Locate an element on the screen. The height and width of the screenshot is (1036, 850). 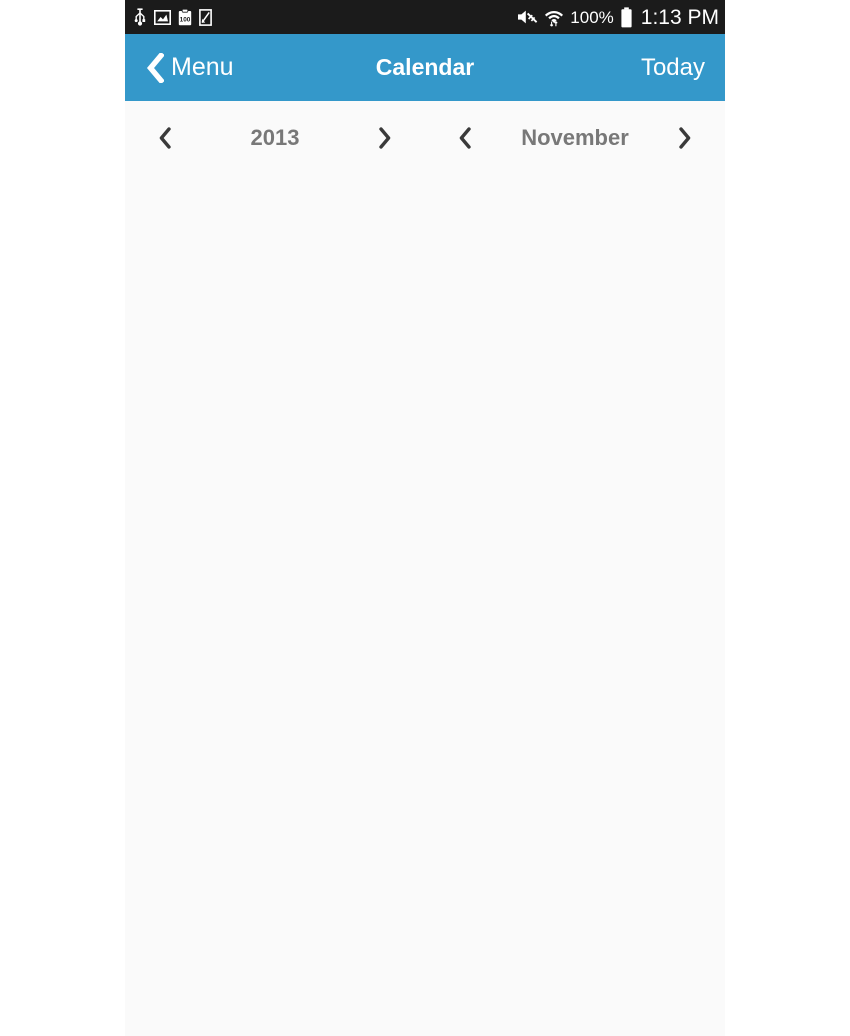
year-next-button is located at coordinates (385, 138).